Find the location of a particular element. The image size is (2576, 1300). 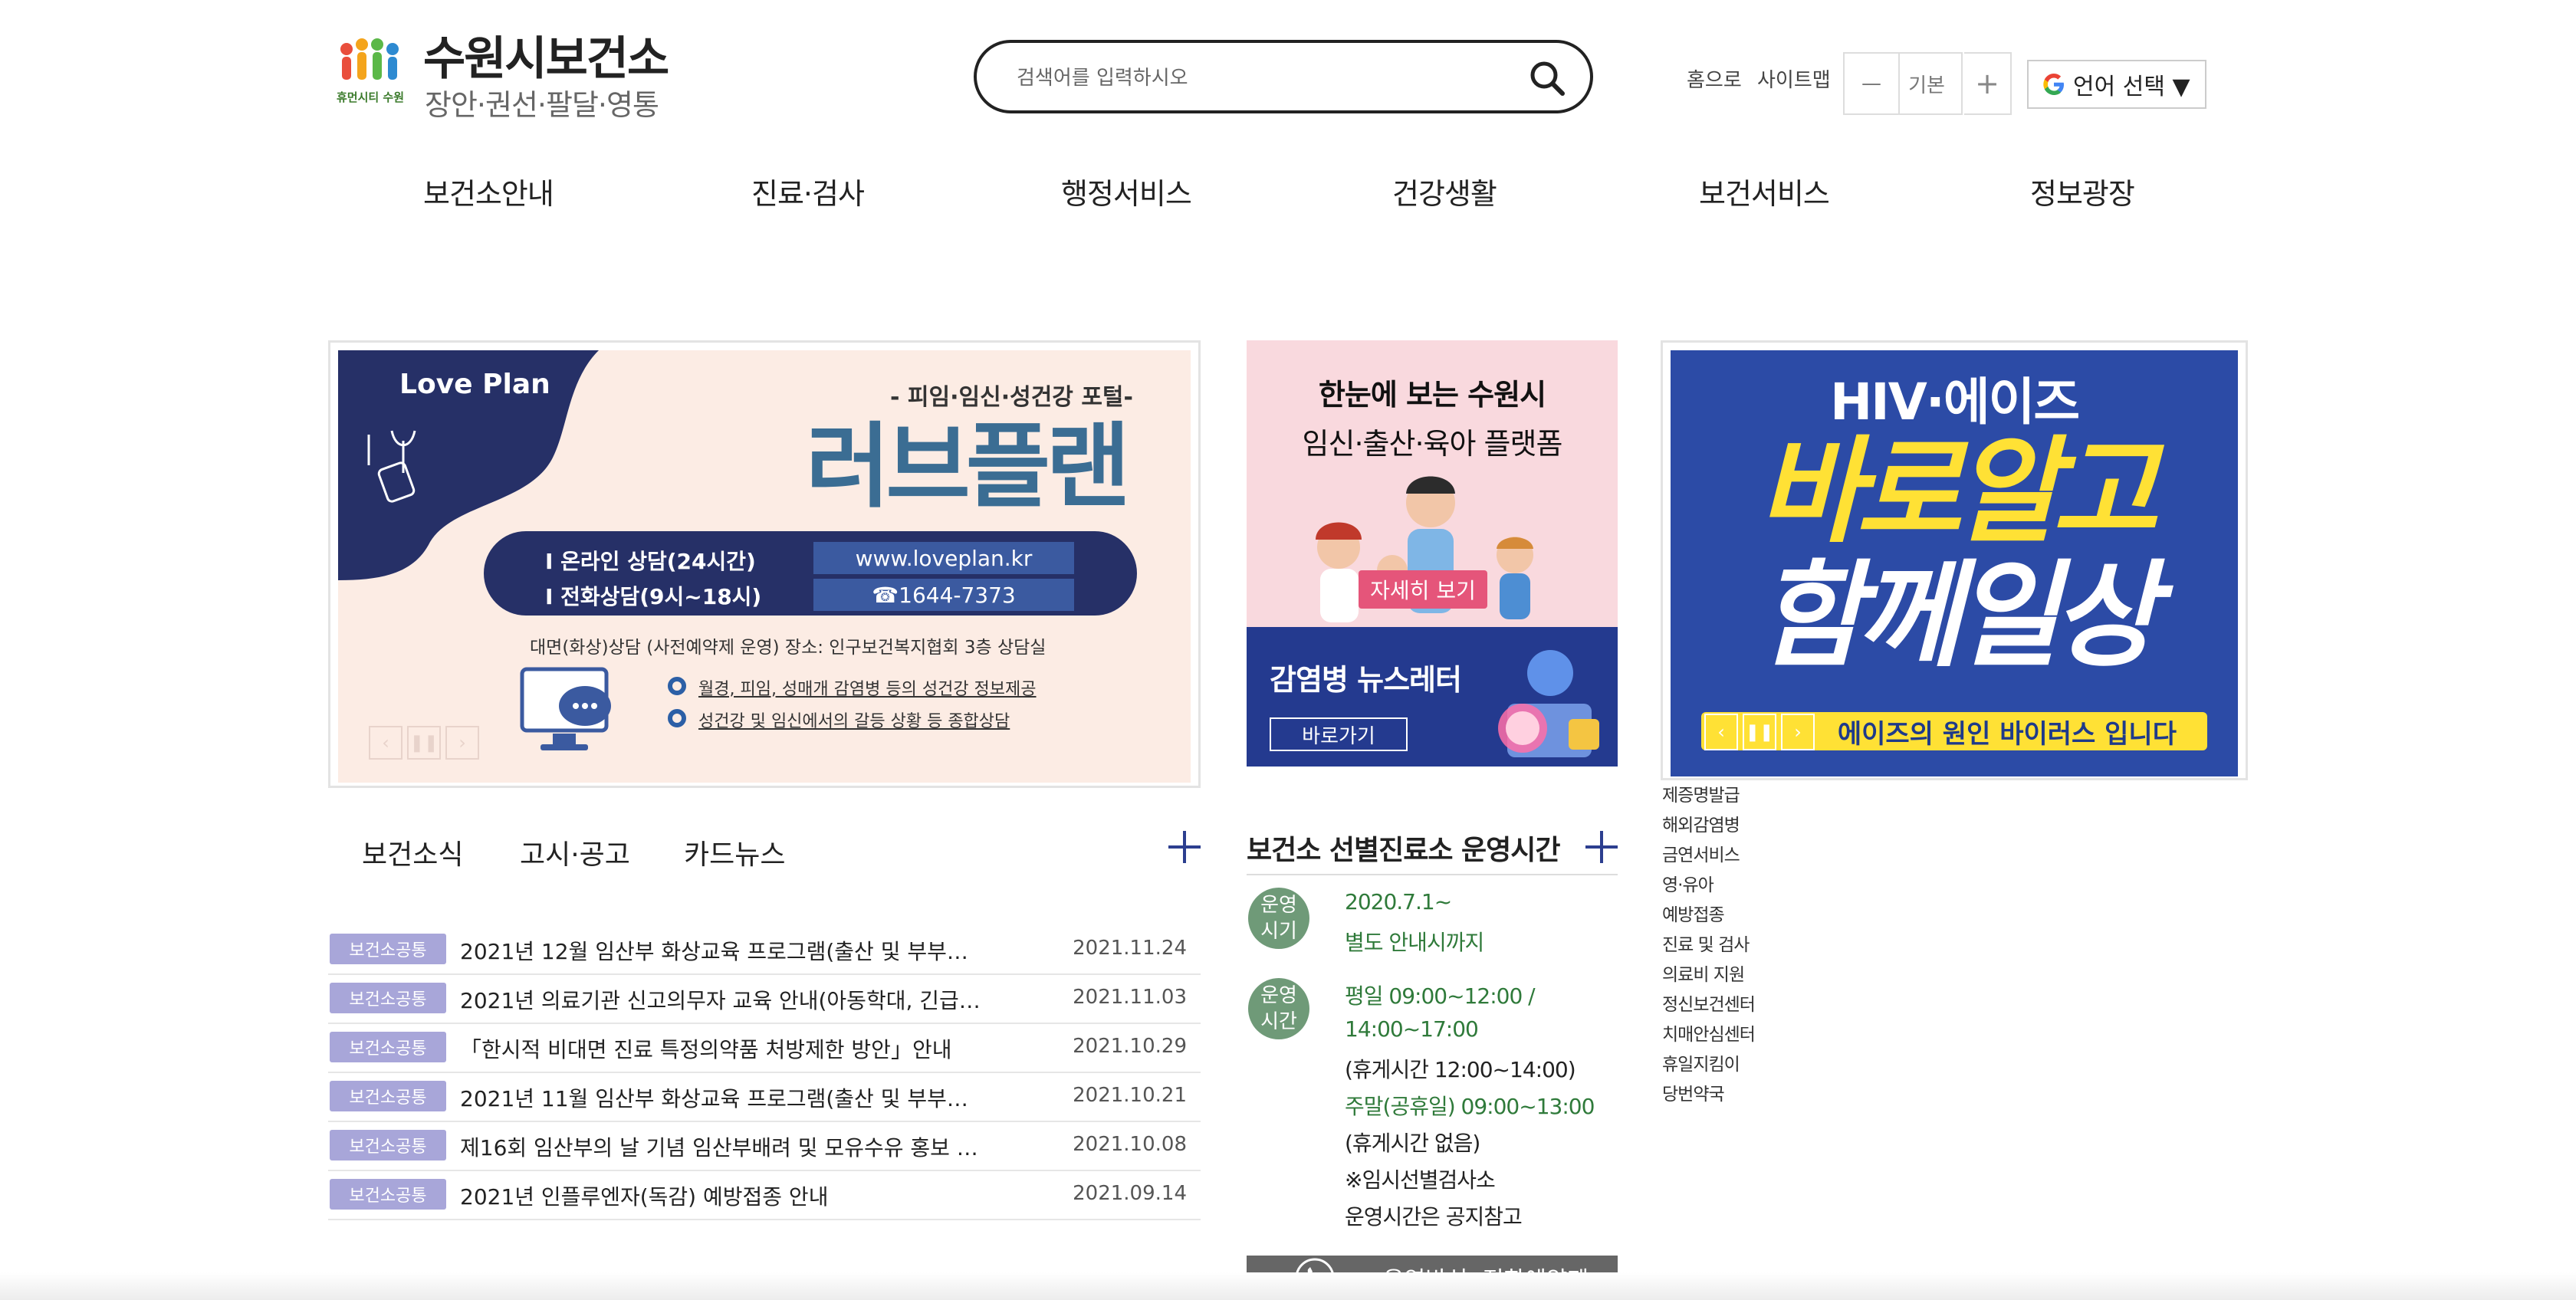

hours-label-line-1: 운영 is located at coordinates (1279, 995).